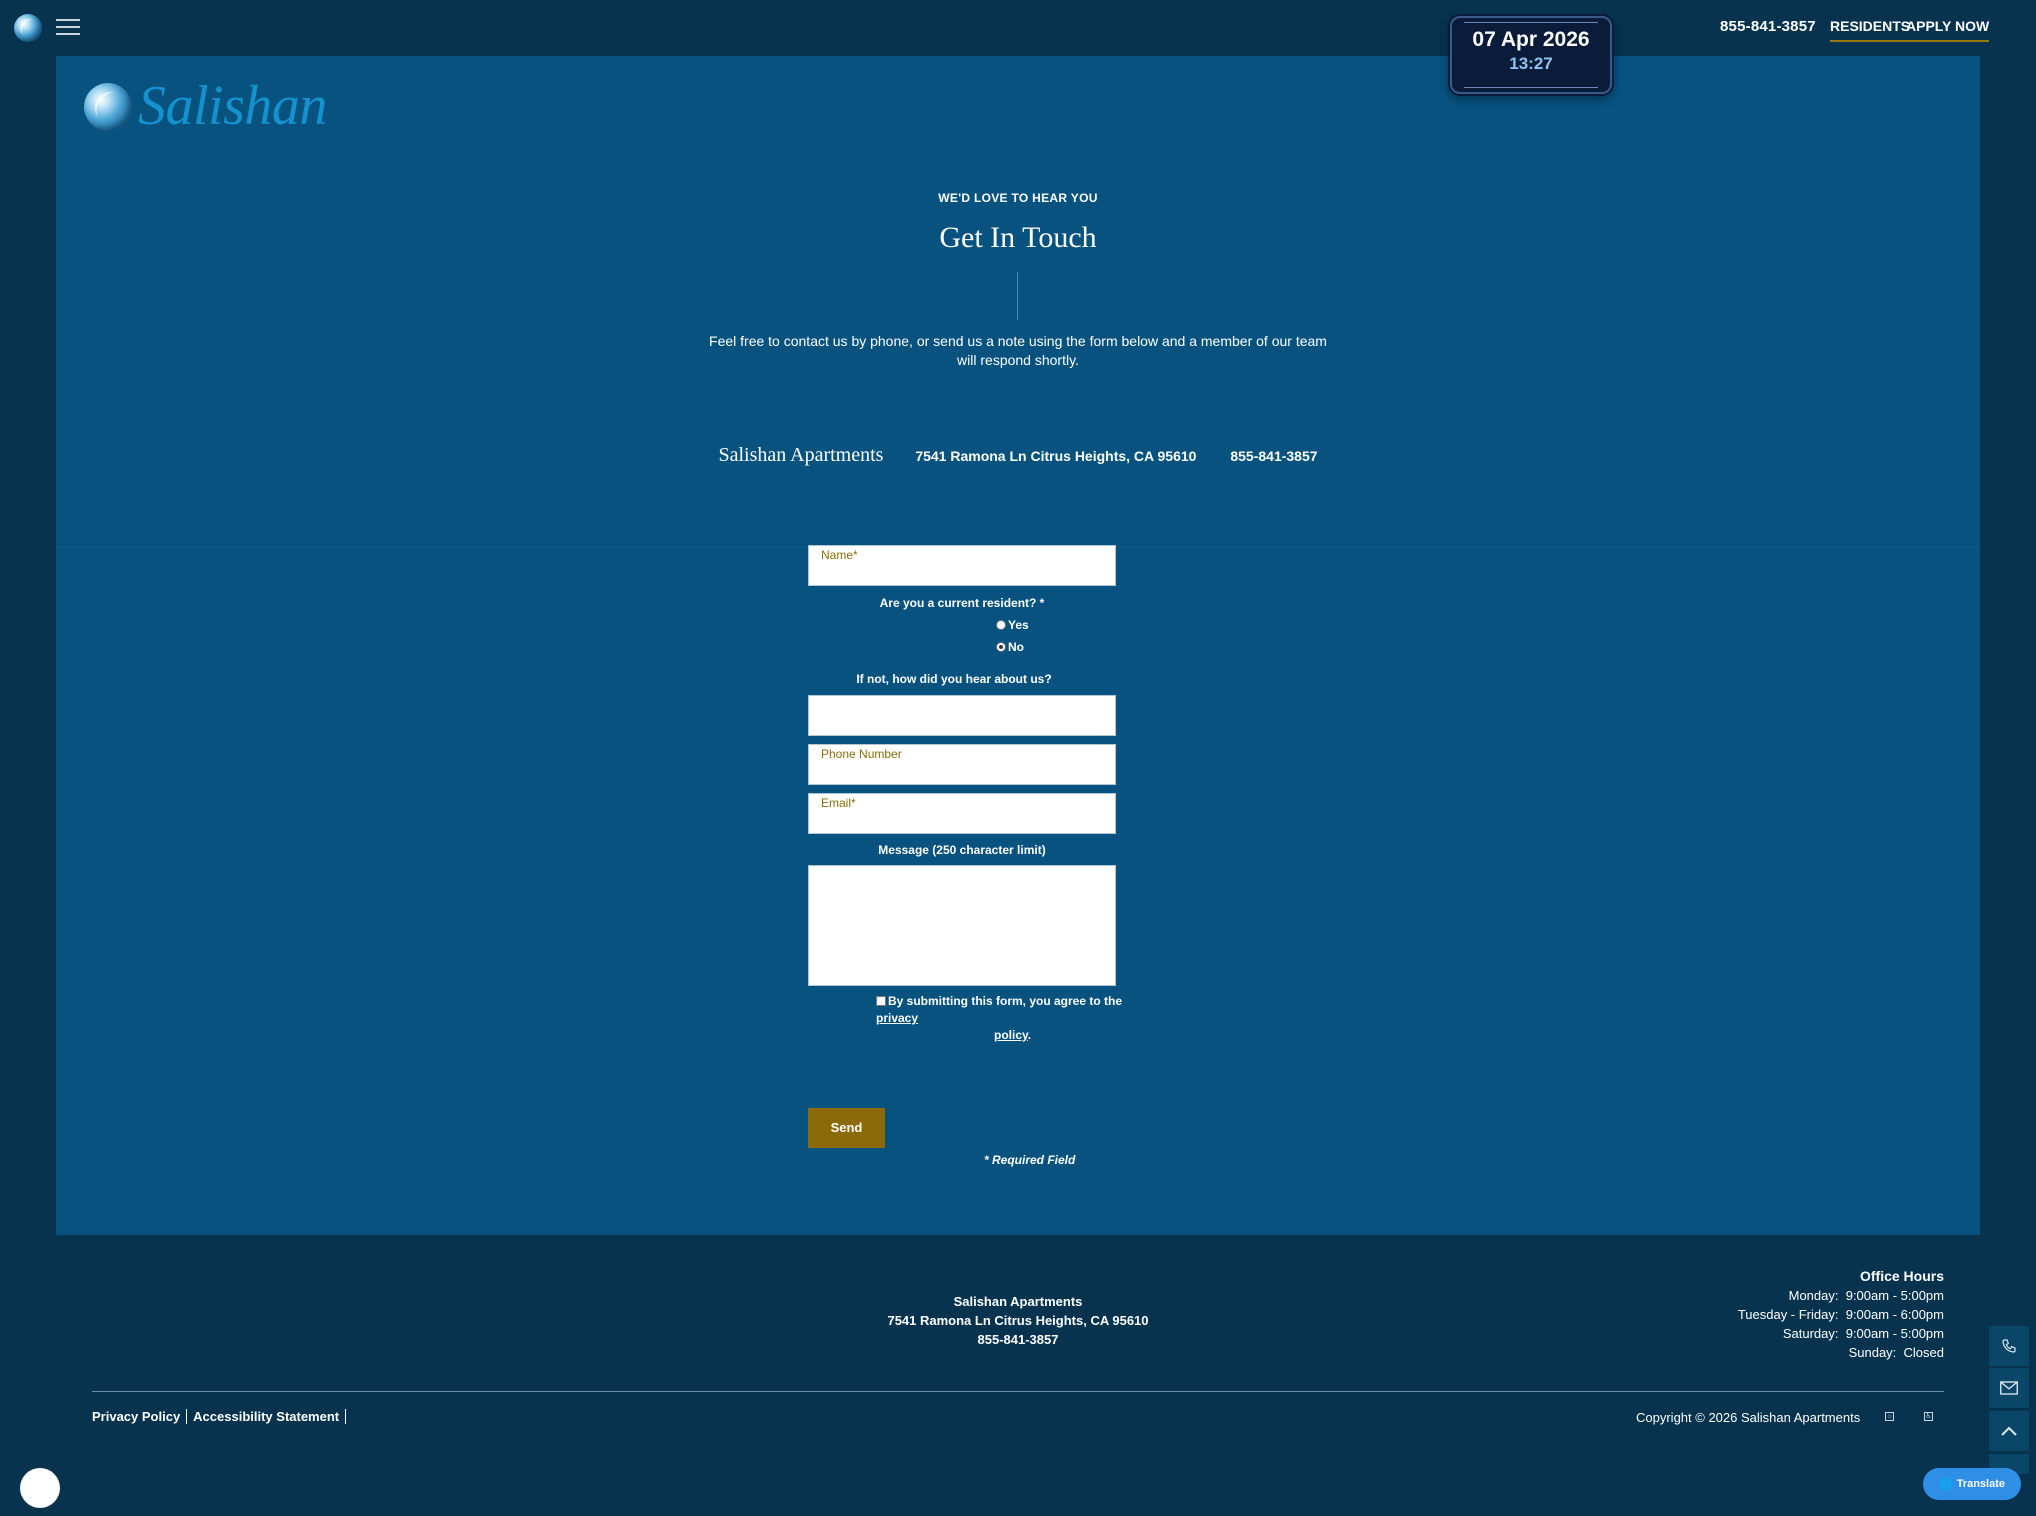 Image resolution: width=2036 pixels, height=1516 pixels. What do you see at coordinates (1813, 1295) in the screenshot?
I see `hours-day: Monday:` at bounding box center [1813, 1295].